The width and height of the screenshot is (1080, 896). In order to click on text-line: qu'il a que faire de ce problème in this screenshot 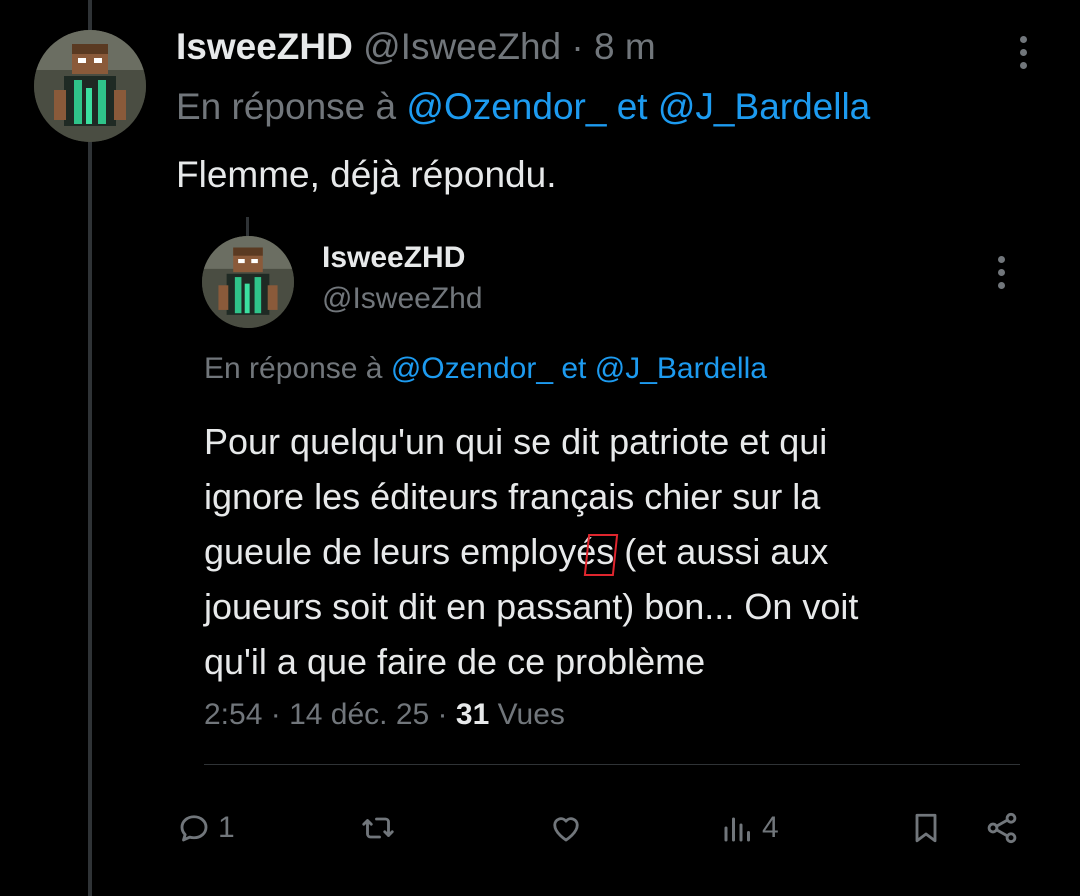, I will do `click(455, 661)`.